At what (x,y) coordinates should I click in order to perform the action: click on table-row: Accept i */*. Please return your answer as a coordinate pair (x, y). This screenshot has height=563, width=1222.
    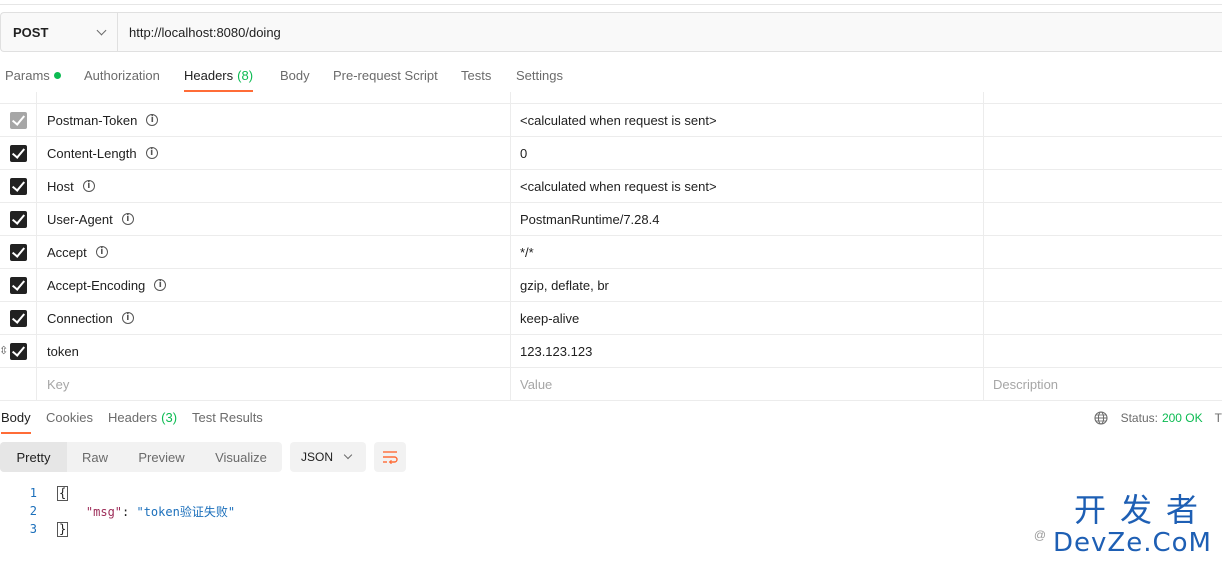
    Looking at the image, I should click on (611, 252).